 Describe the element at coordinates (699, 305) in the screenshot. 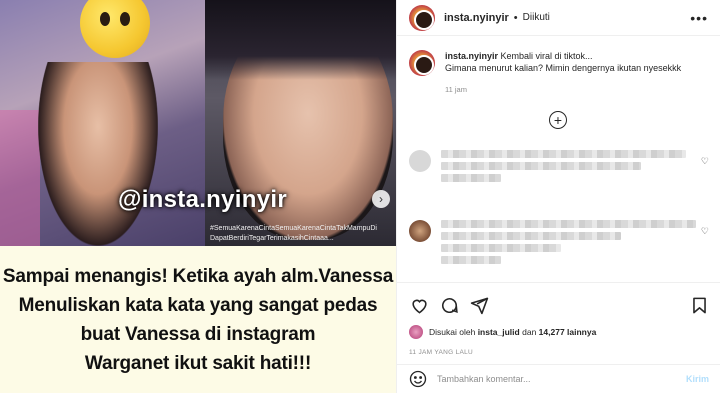

I see `bookmark-icon` at that location.